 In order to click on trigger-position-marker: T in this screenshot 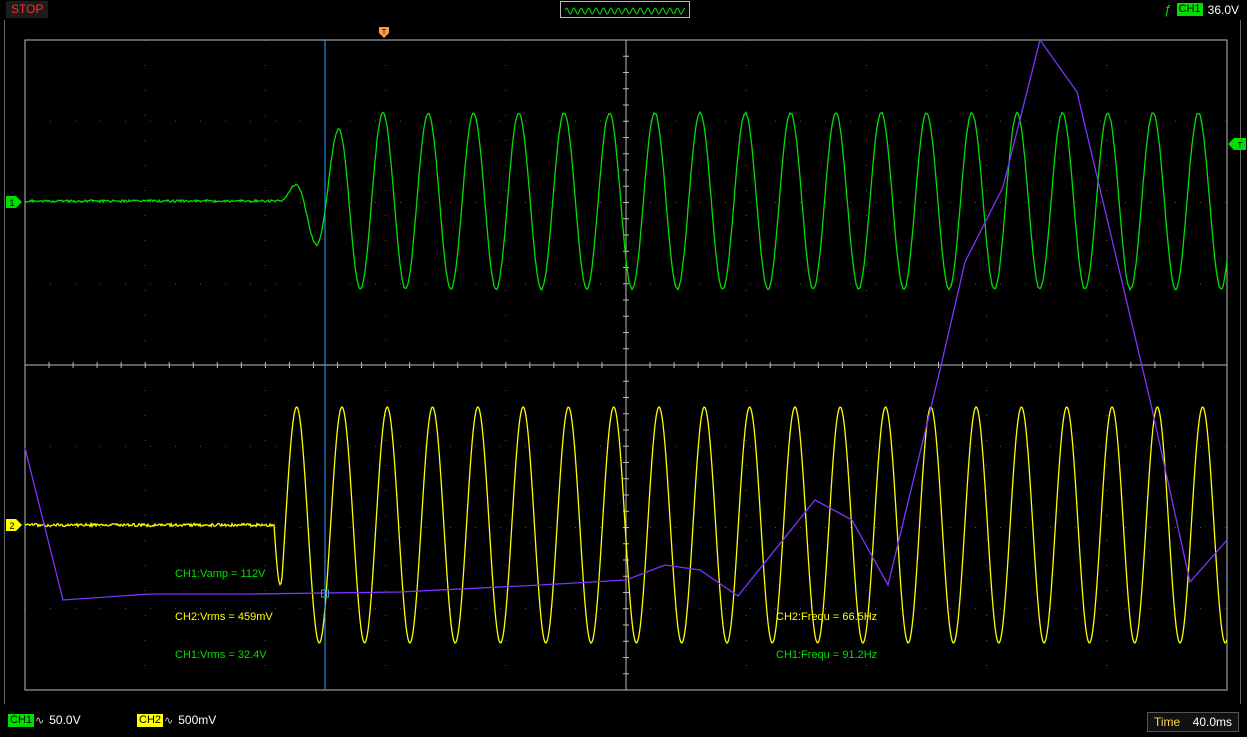, I will do `click(384, 32)`.